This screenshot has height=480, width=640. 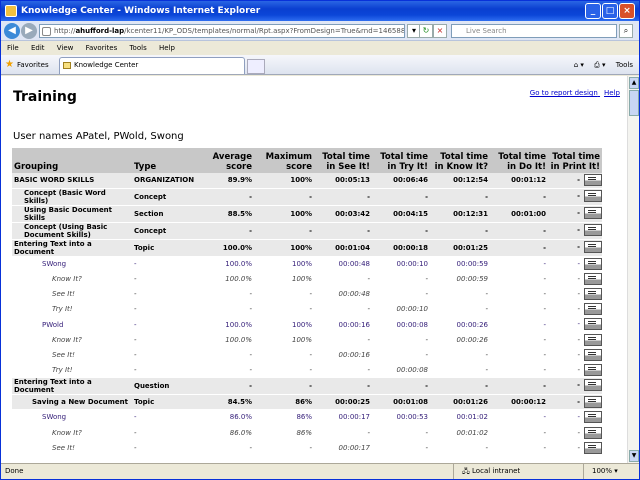 What do you see at coordinates (27, 65) in the screenshot?
I see `favorites-button: ★ Favorites` at bounding box center [27, 65].